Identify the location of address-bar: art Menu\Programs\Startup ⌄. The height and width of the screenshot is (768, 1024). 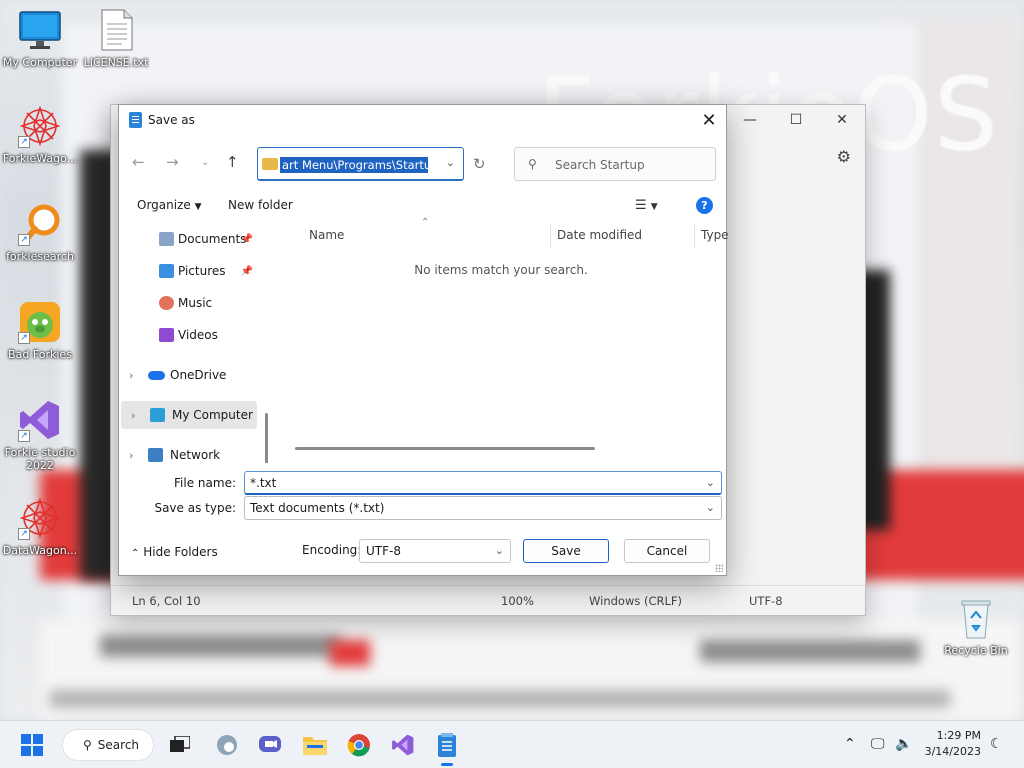
(360, 164).